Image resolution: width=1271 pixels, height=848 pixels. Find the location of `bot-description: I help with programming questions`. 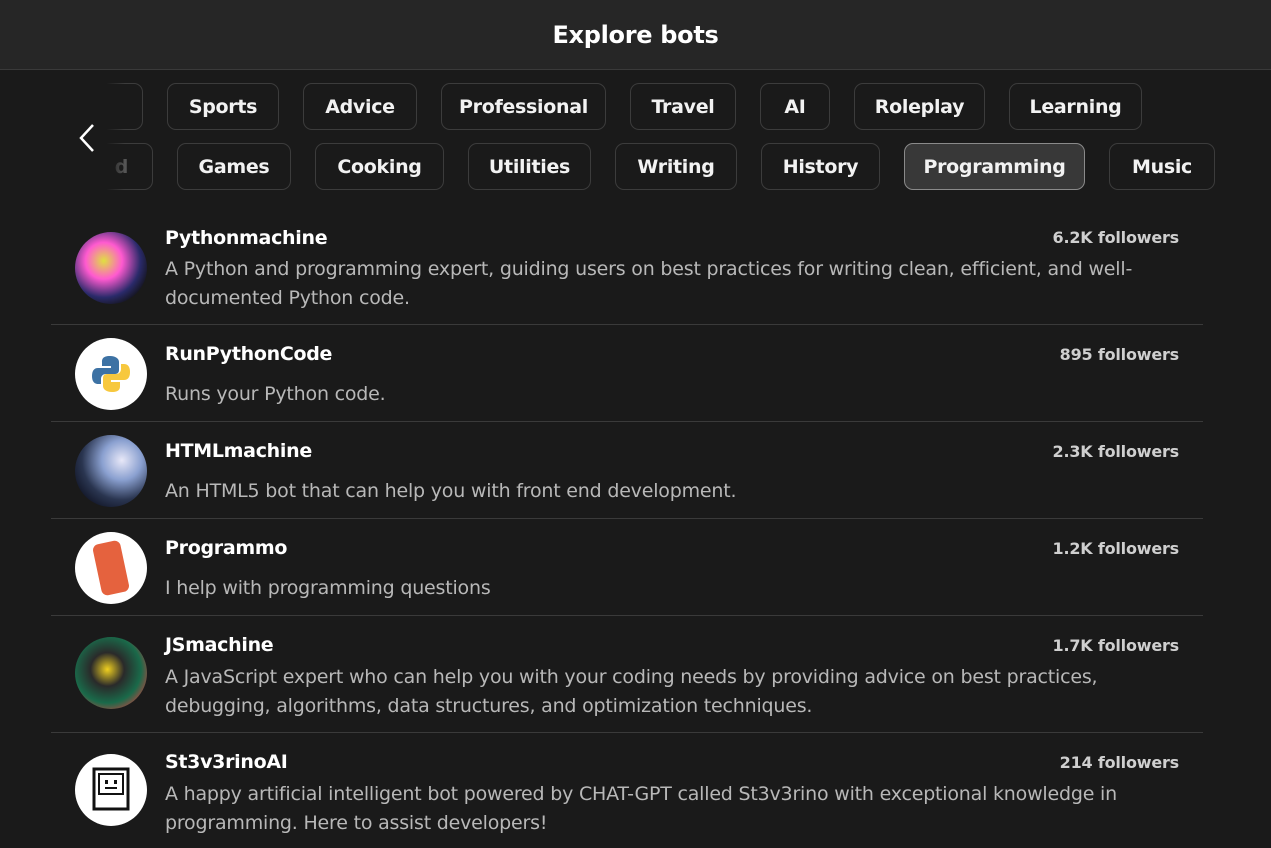

bot-description: I help with programming questions is located at coordinates (328, 588).